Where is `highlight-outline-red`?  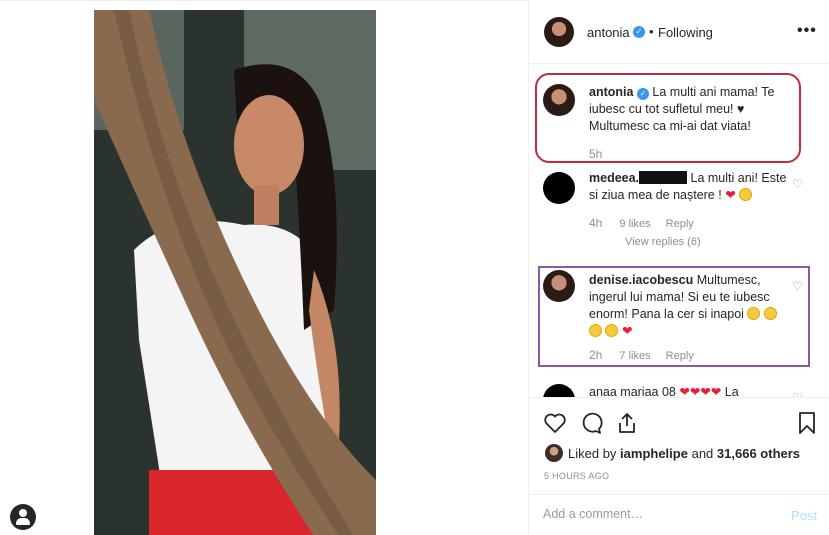 highlight-outline-red is located at coordinates (668, 118).